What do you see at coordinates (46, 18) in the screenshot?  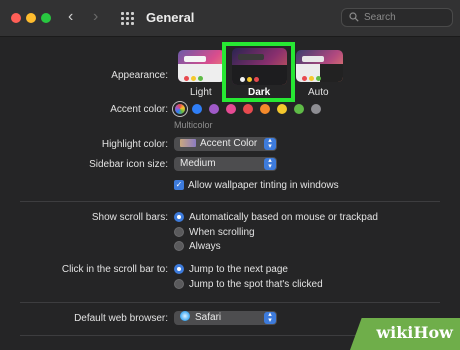 I see `zoom-window-button` at bounding box center [46, 18].